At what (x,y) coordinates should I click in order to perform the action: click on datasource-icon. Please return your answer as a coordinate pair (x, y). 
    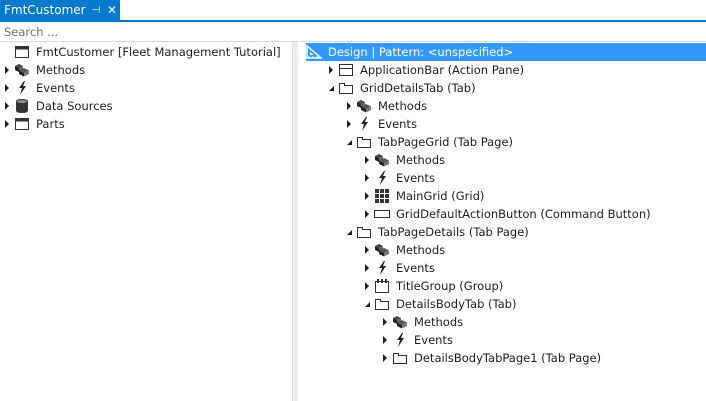
    Looking at the image, I should click on (22, 106).